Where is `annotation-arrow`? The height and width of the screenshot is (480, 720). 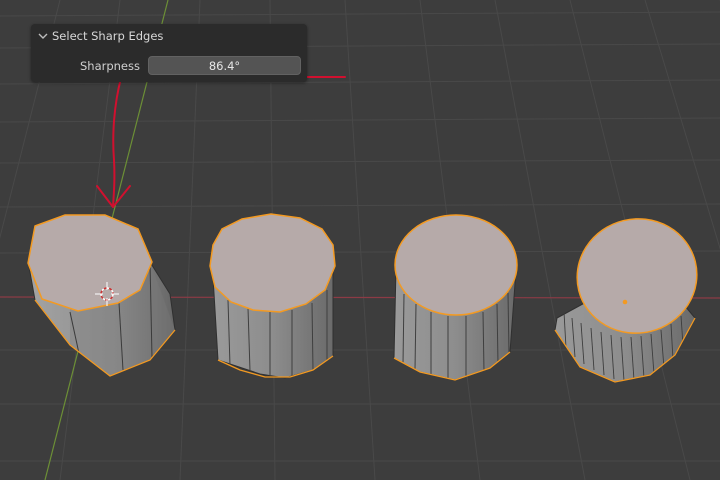 annotation-arrow is located at coordinates (211, 142).